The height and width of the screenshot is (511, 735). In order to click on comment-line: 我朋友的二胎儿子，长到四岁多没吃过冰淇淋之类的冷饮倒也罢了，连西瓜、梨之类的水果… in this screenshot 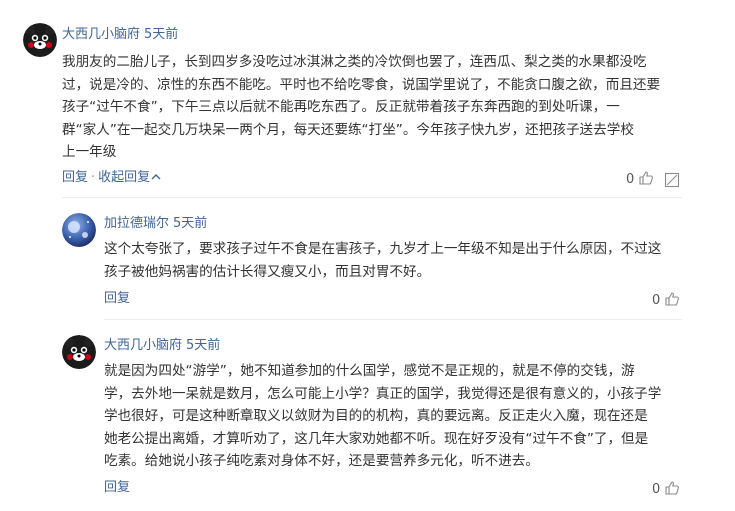, I will do `click(354, 62)`.